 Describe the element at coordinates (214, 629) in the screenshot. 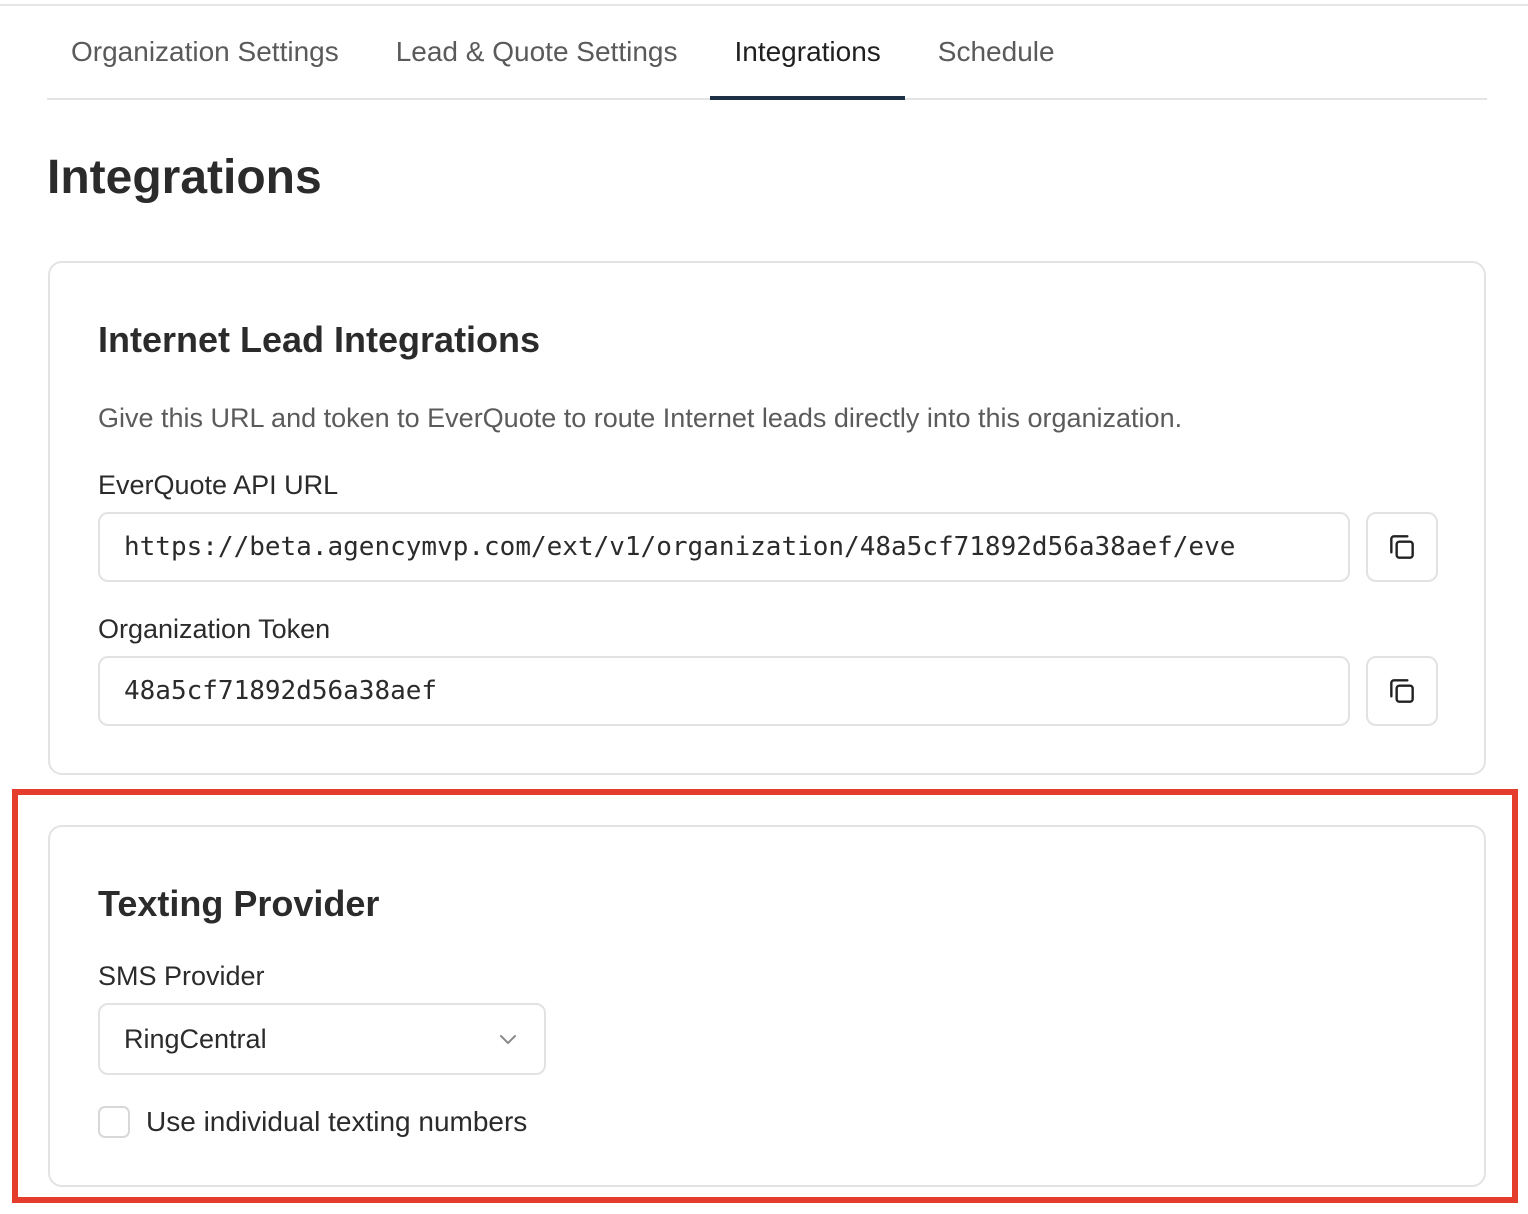

I see `organization-token-label: Organization Token` at that location.